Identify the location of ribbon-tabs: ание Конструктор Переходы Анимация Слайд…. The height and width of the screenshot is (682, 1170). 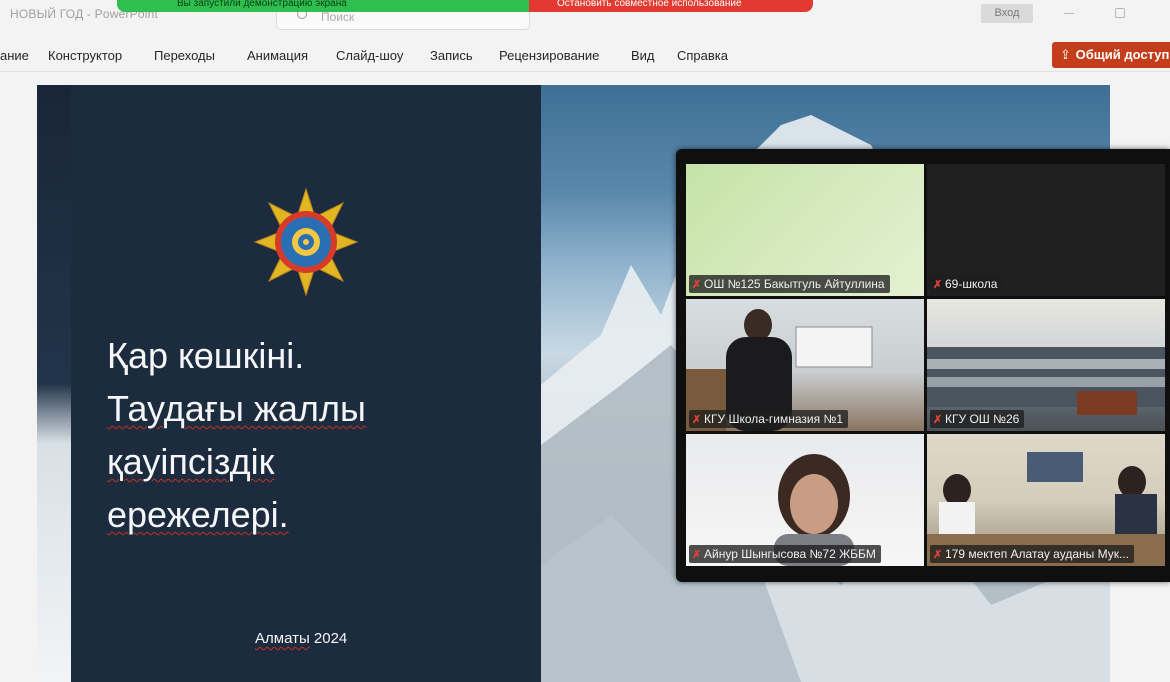
(585, 55).